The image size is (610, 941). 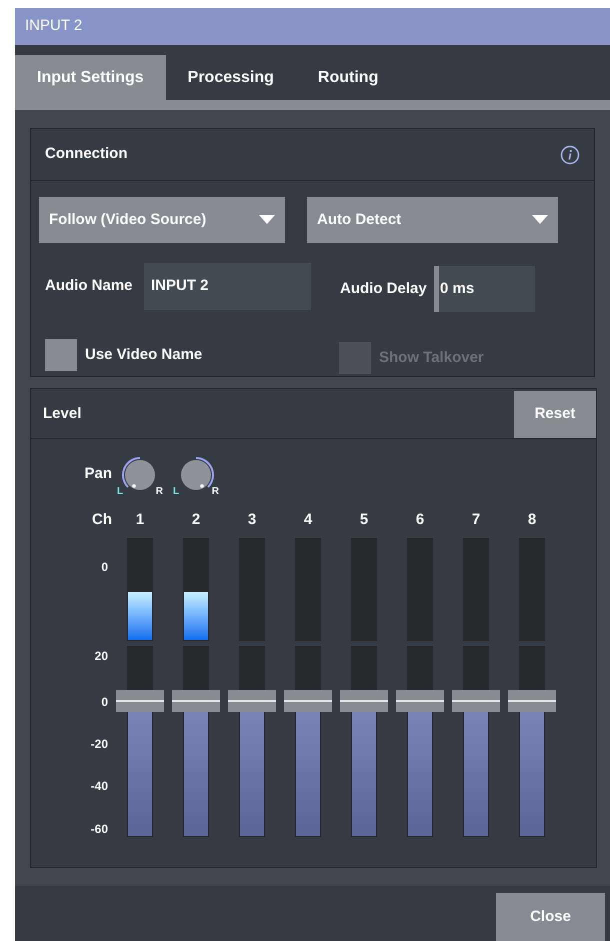 What do you see at coordinates (102, 520) in the screenshot?
I see `channel-label: Ch` at bounding box center [102, 520].